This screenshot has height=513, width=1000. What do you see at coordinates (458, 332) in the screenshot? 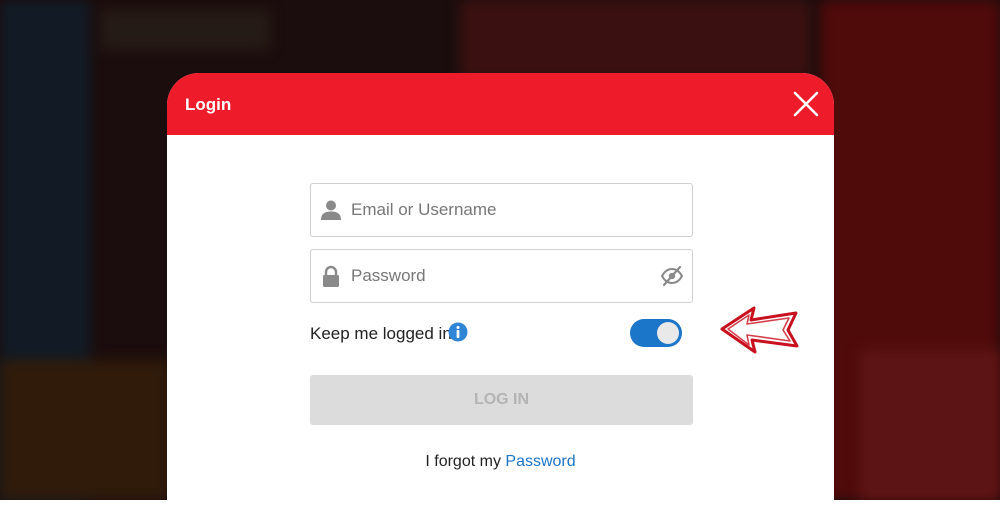
I see `info-icon` at bounding box center [458, 332].